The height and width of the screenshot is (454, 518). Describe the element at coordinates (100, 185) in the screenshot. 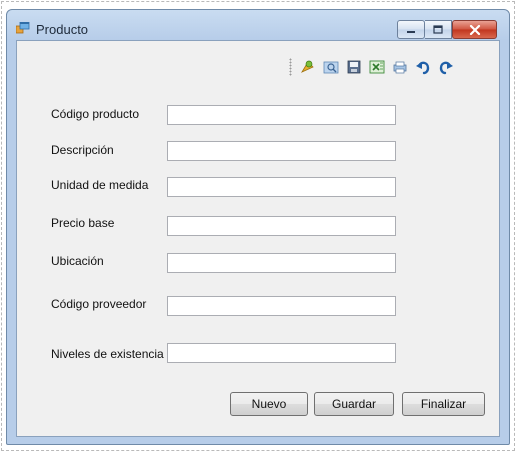

I see `label-unidad-medida: Unidad de medida` at that location.